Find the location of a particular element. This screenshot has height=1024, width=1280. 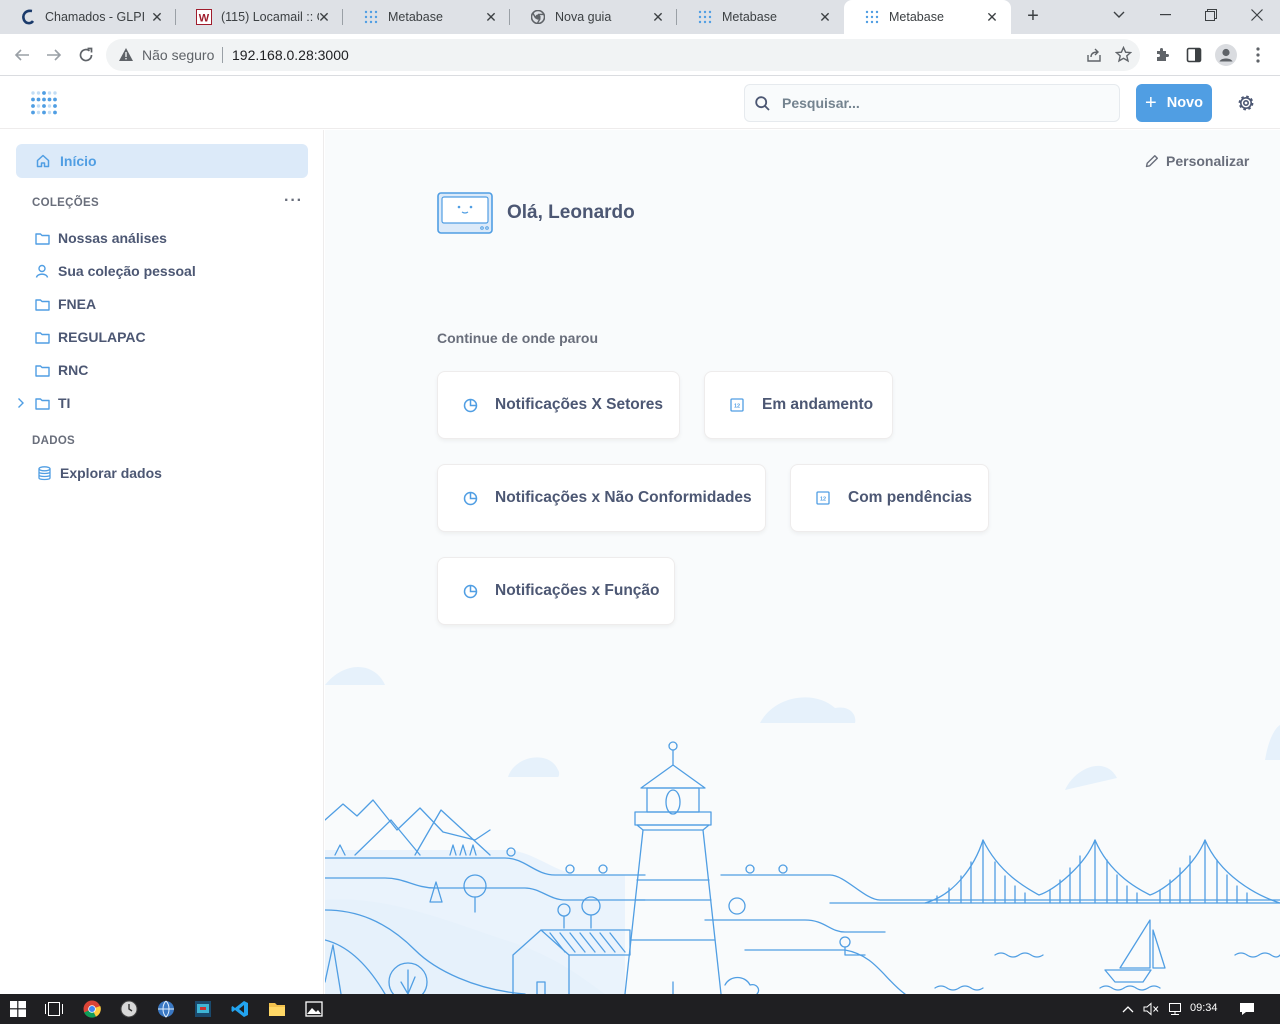

minimize-window-icon is located at coordinates (1165, 15).